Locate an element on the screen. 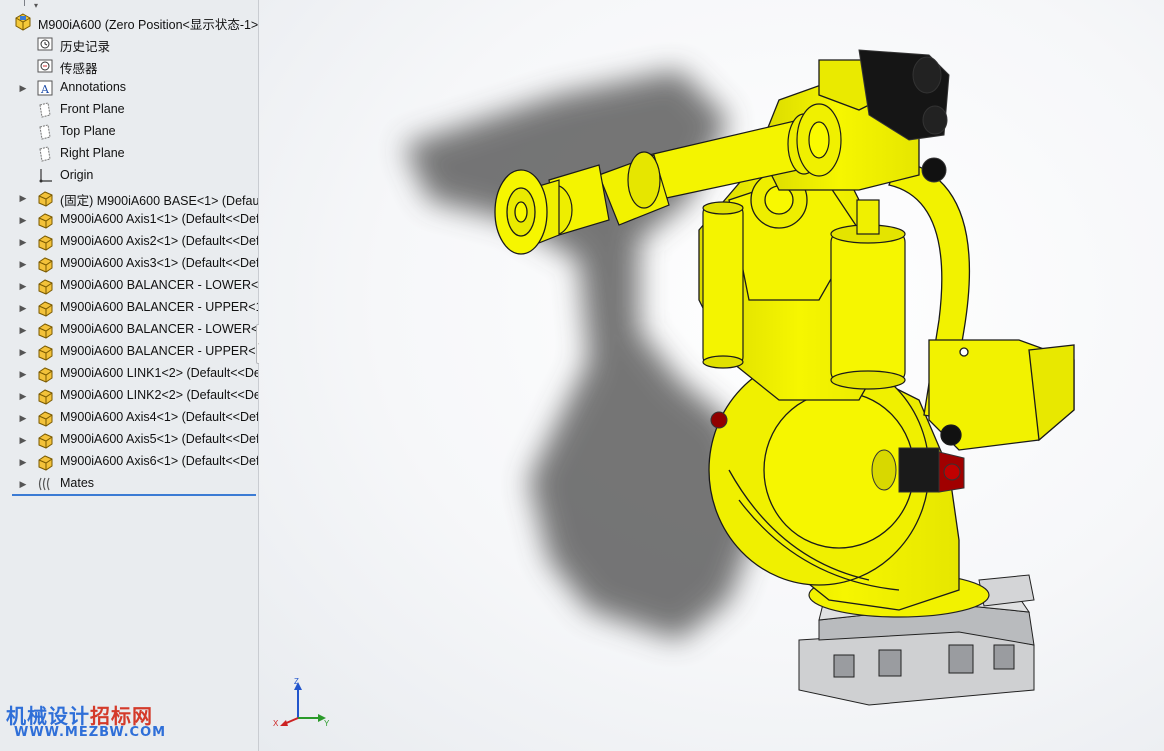 The width and height of the screenshot is (1164, 751). tree-item: ▶ M900iA600 BALANCER - UPPER<1> (Default) is located at coordinates (129, 308).